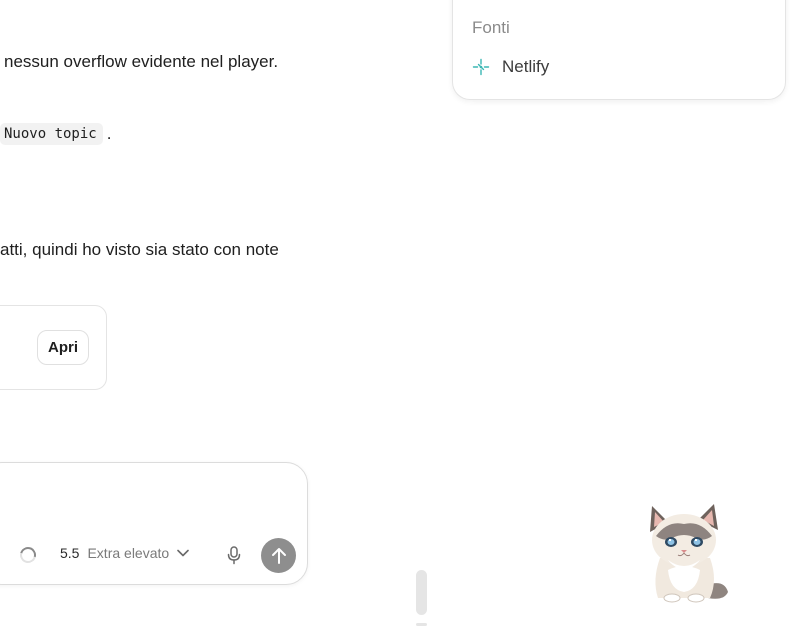 This screenshot has width=792, height=627. I want to click on chevron-down-icon, so click(183, 553).